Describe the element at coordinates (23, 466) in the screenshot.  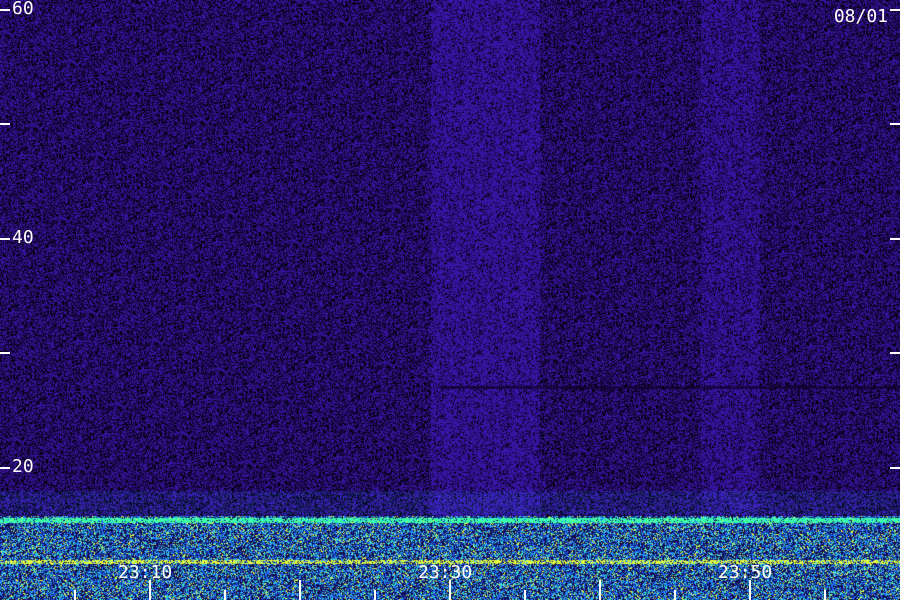
I see `y-tick-label-20: 20` at that location.